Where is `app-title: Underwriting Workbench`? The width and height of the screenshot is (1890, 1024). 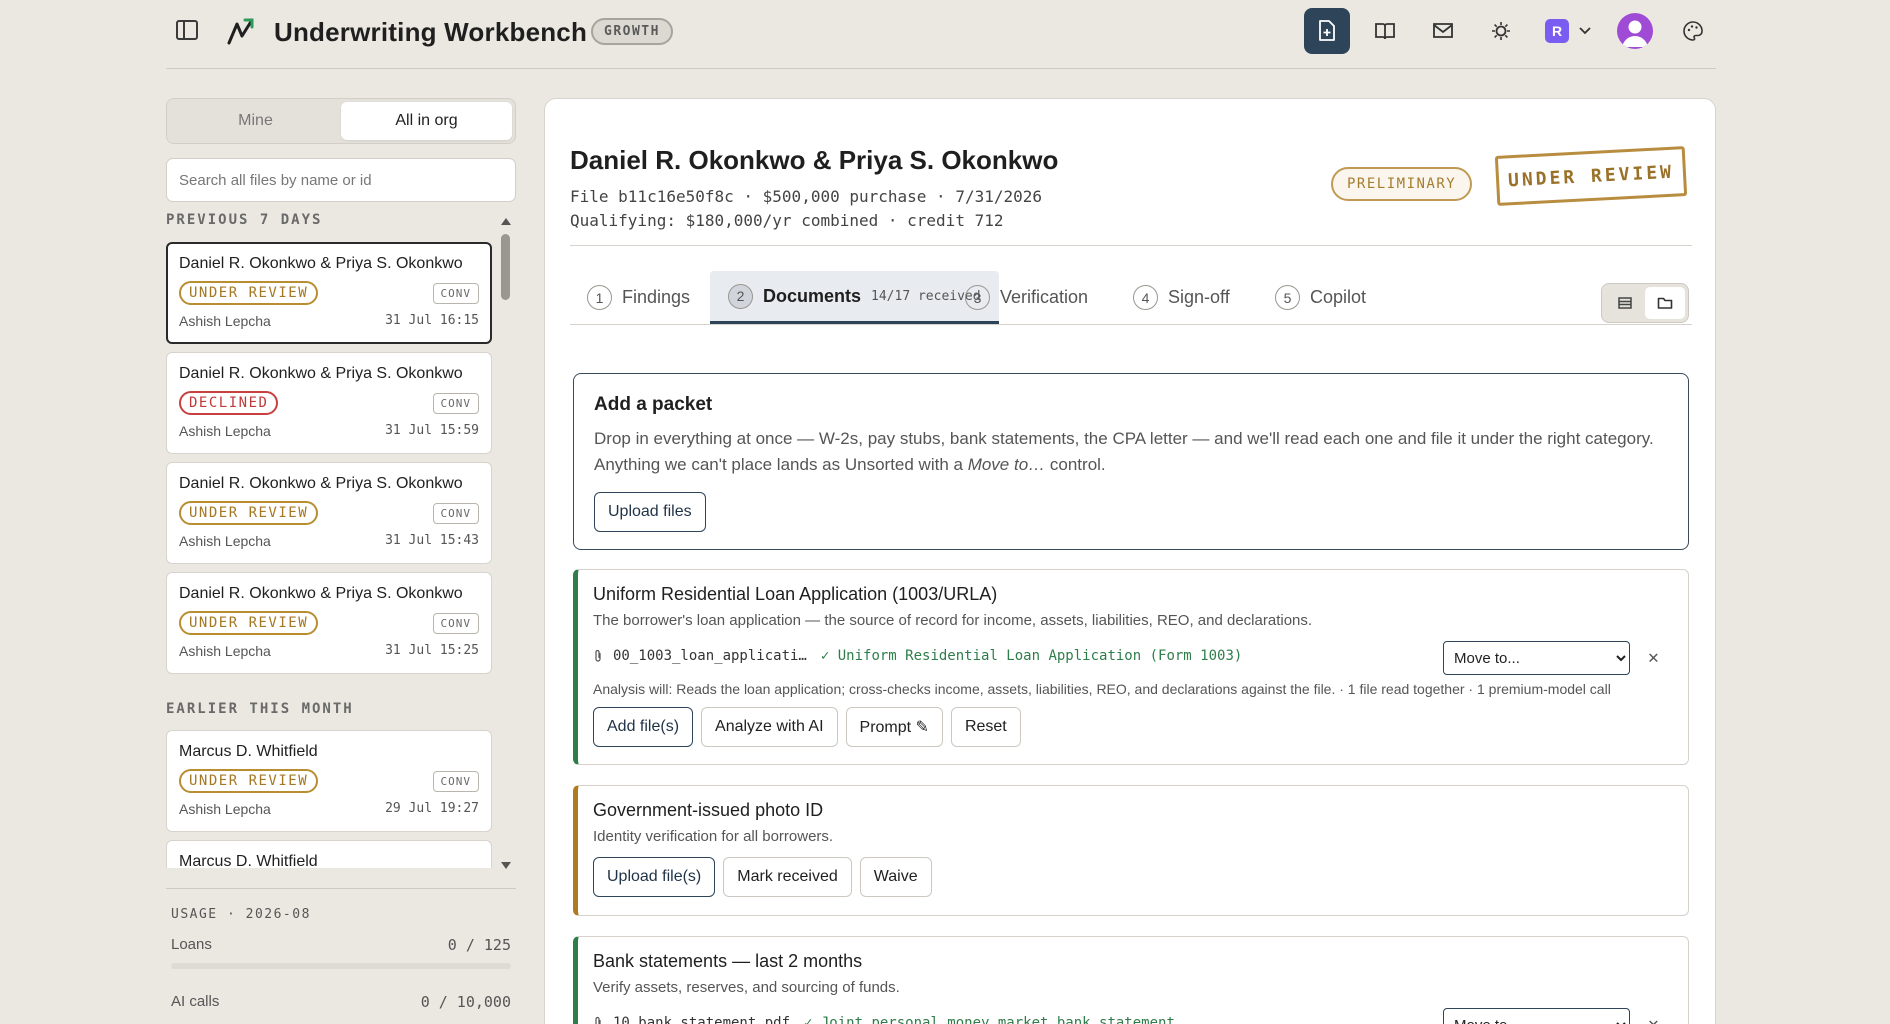 app-title: Underwriting Workbench is located at coordinates (431, 32).